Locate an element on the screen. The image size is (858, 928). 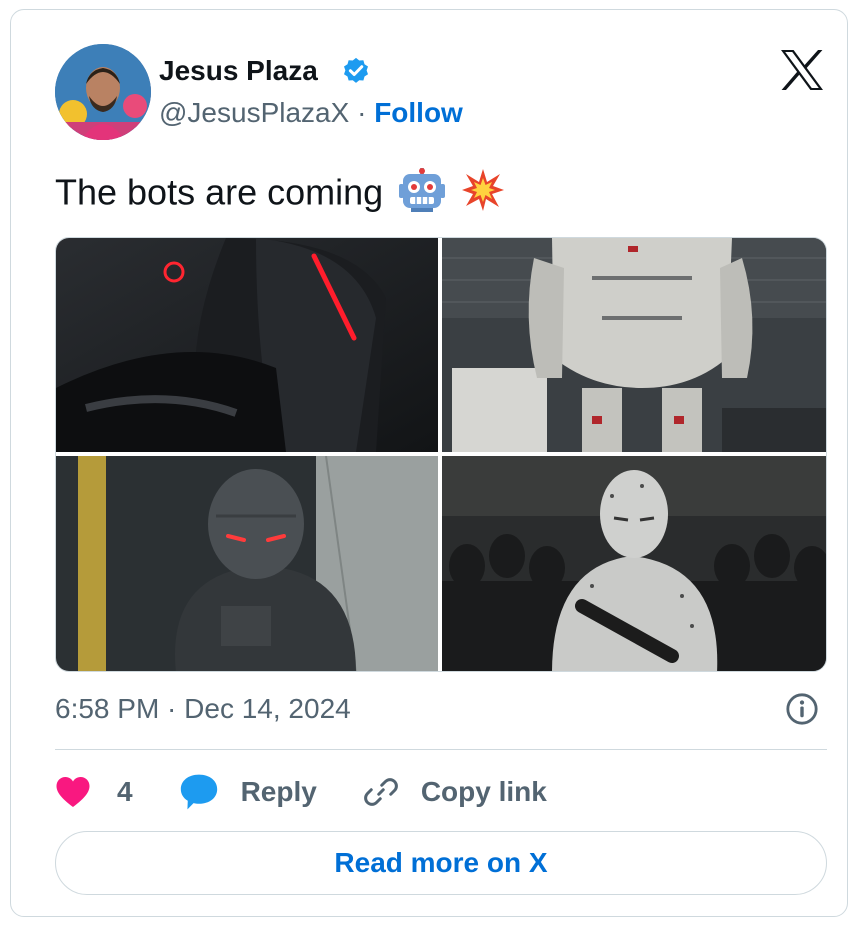
heart-icon is located at coordinates (73, 792).